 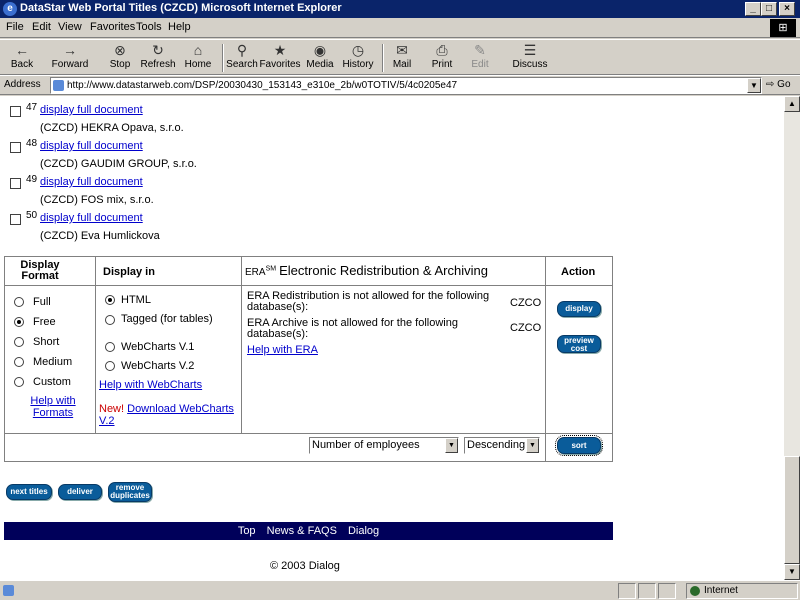 What do you see at coordinates (58, 85) in the screenshot?
I see `page-icon` at bounding box center [58, 85].